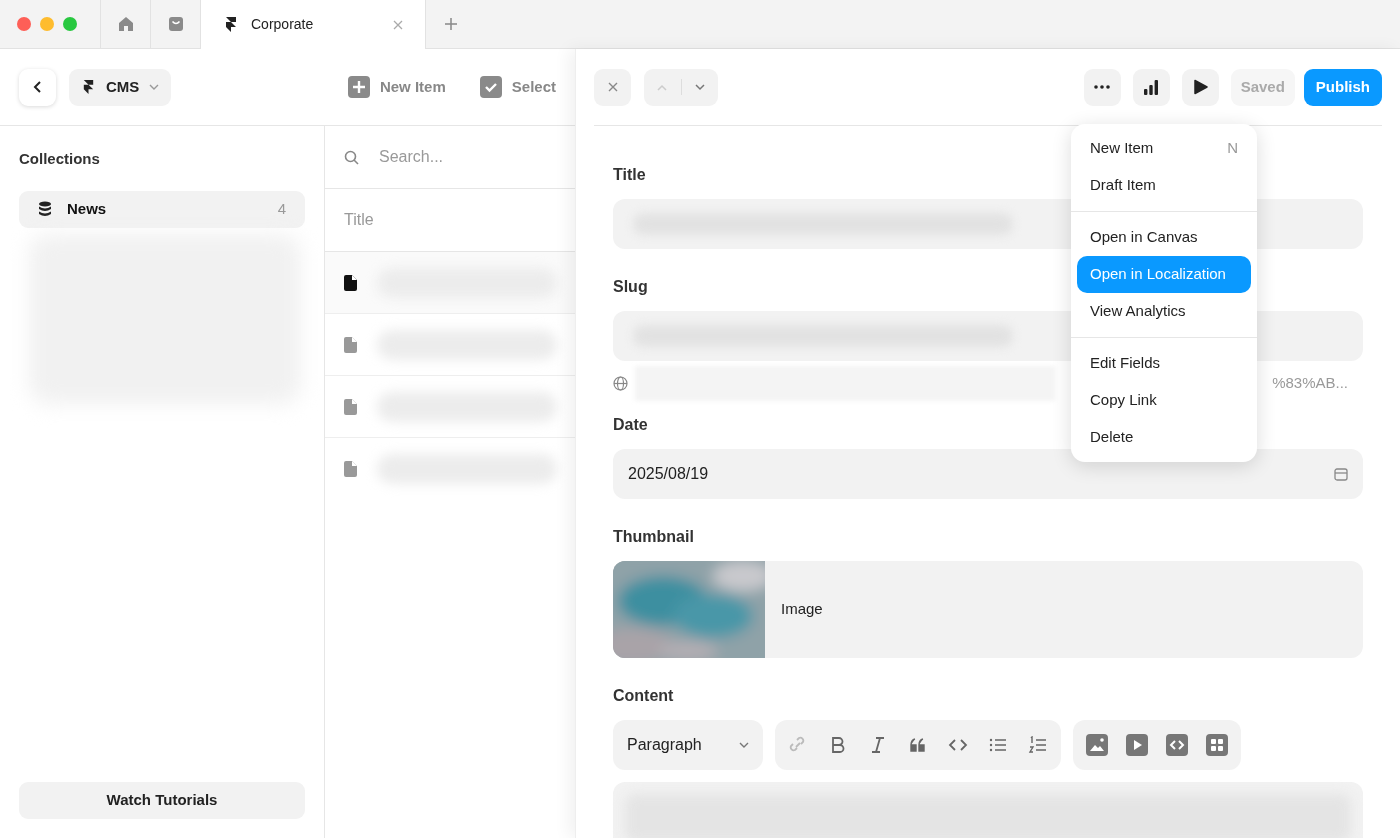 This screenshot has width=1400, height=838. Describe the element at coordinates (653, 537) in the screenshot. I see `field-label: Thumbnail` at that location.